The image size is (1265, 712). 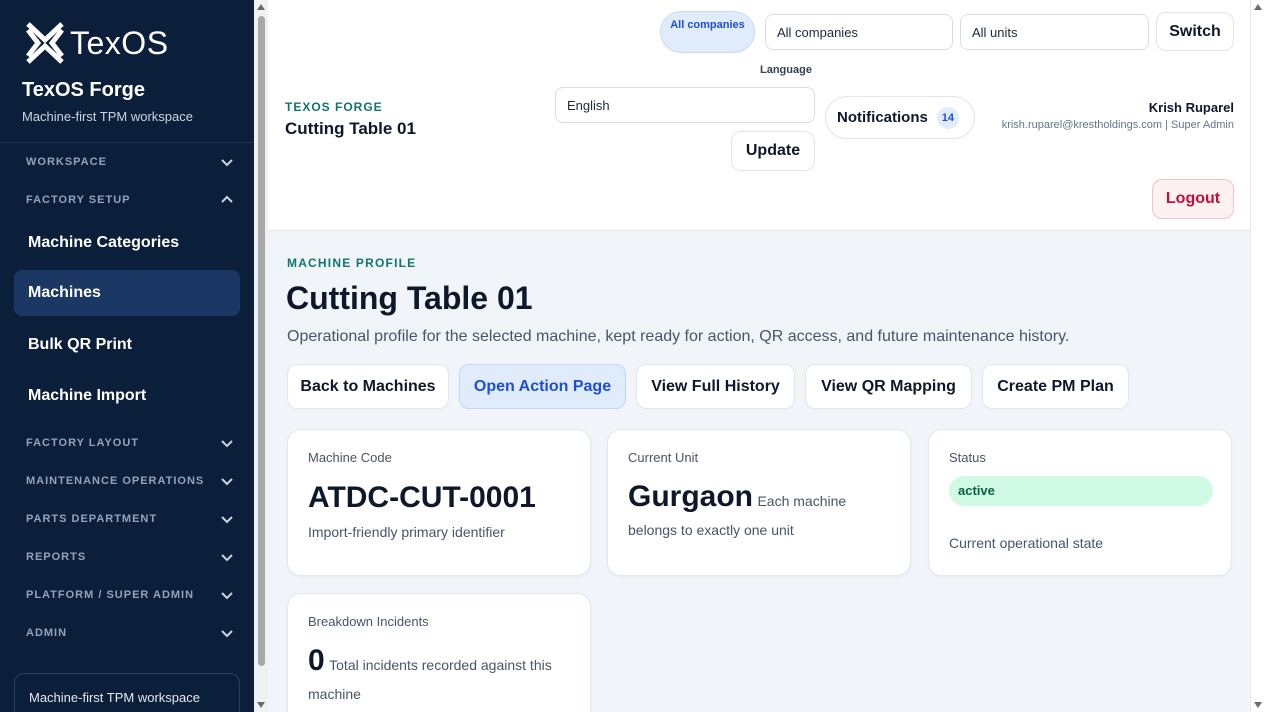 I want to click on brand-subtitle: Machine-first TPM workspace, so click(x=107, y=116).